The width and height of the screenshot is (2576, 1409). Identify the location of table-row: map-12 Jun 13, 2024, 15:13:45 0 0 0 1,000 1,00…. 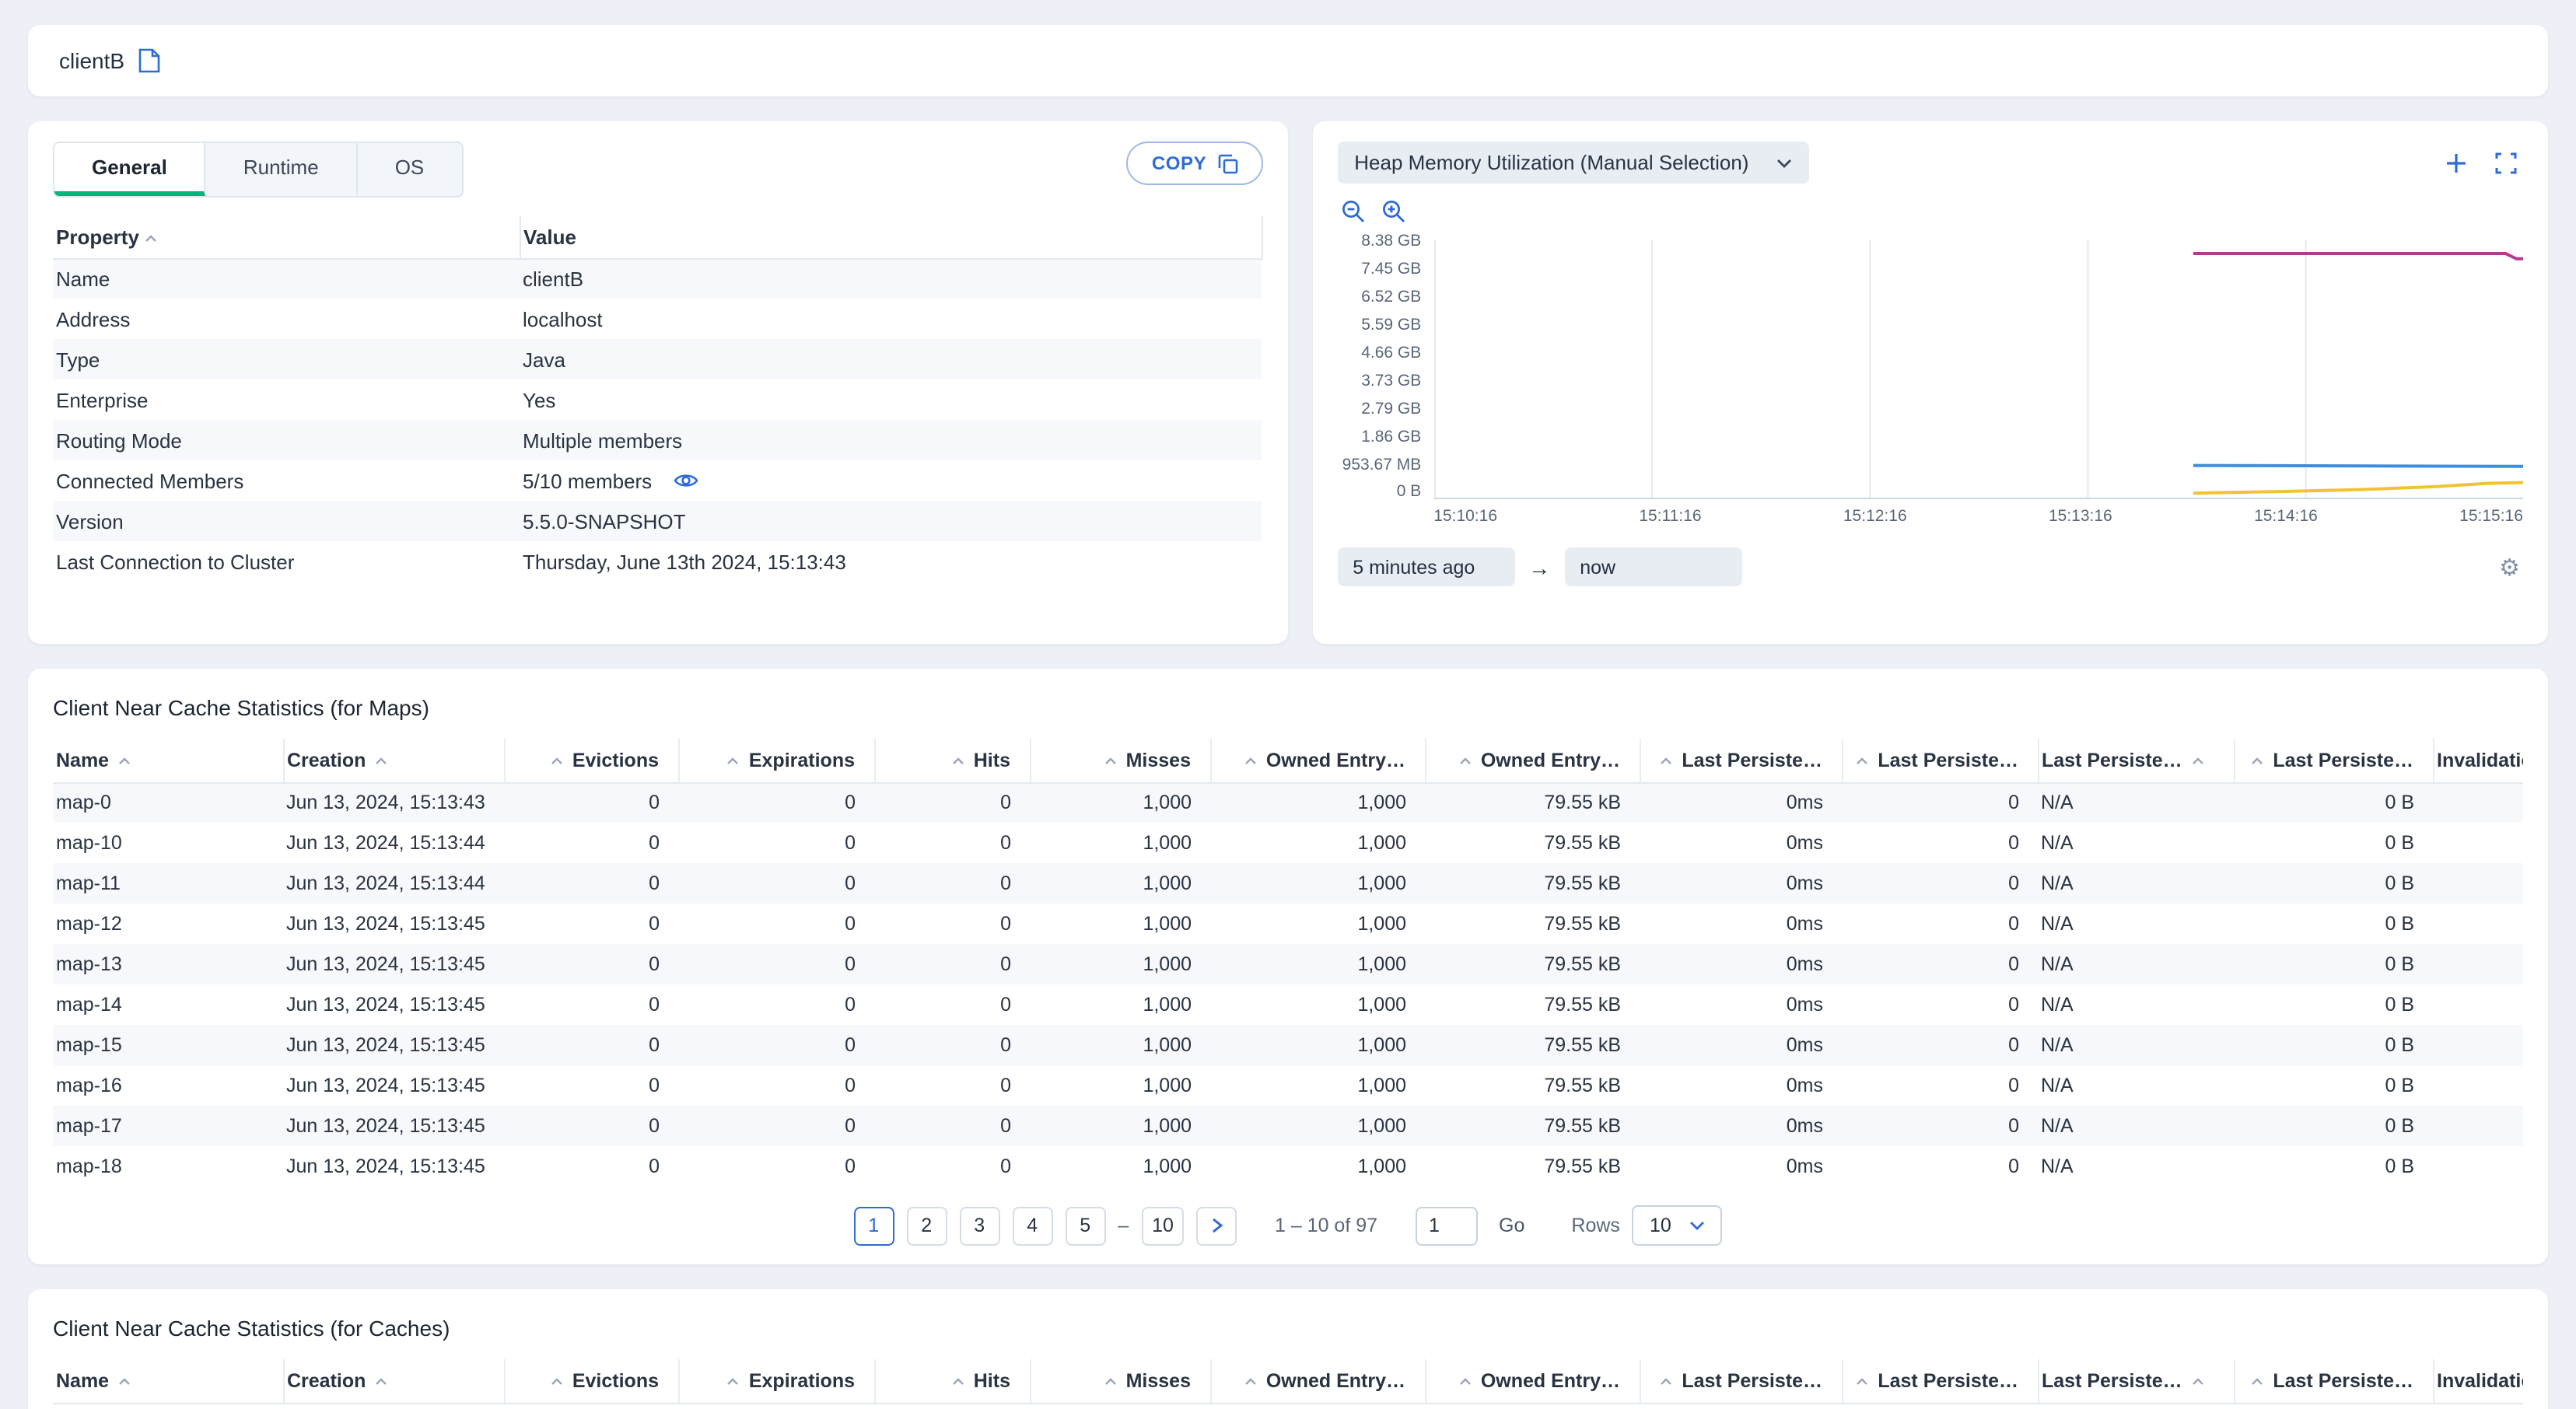
(1288, 924).